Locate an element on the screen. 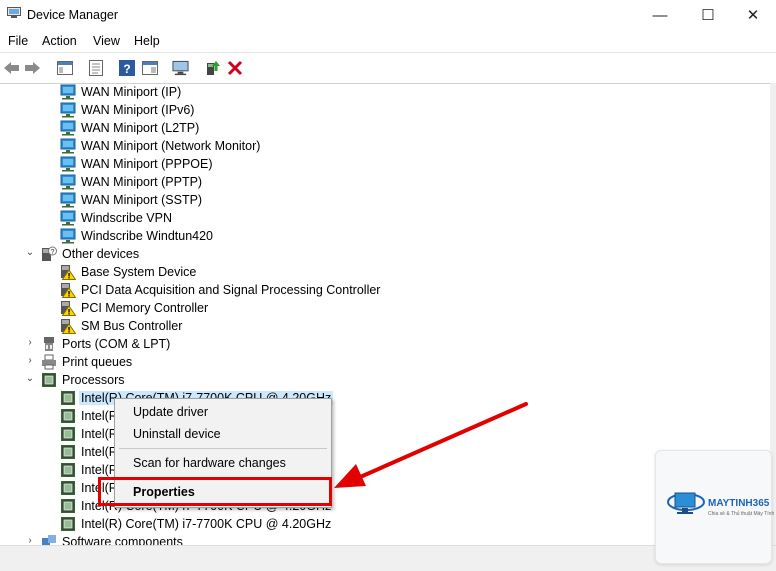 The width and height of the screenshot is (776, 571). tree-category: ⌄ Processors is located at coordinates (385, 380).